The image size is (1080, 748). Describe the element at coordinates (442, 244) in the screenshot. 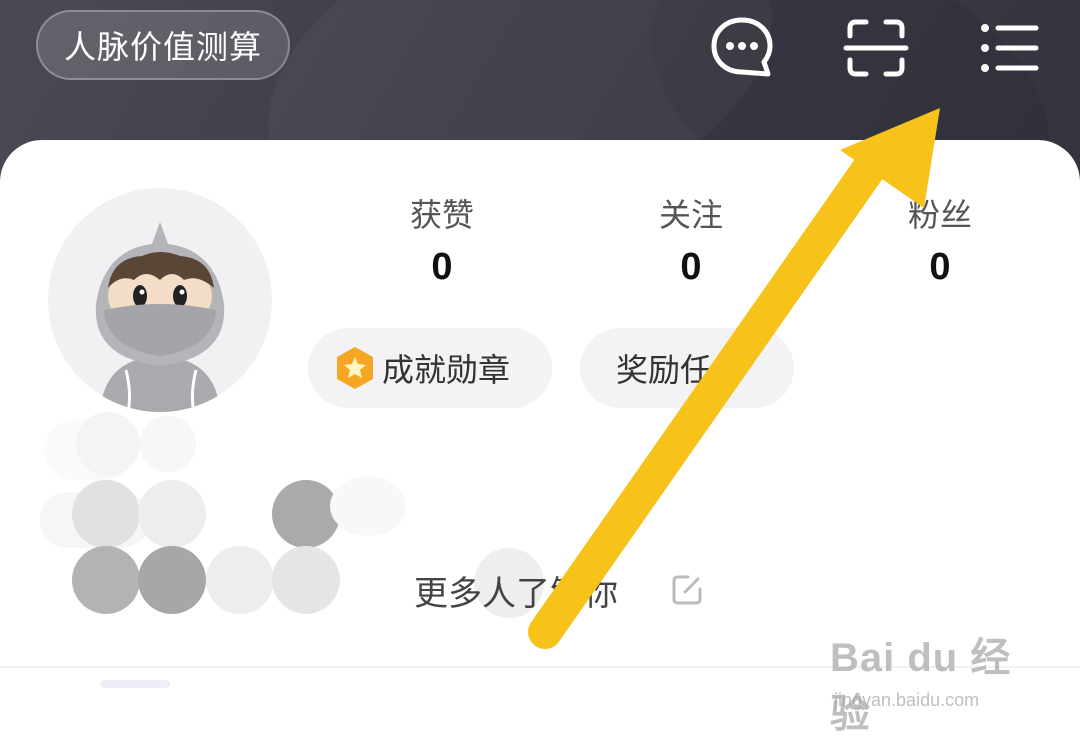

I see `stat-likes: 获赞 0` at that location.